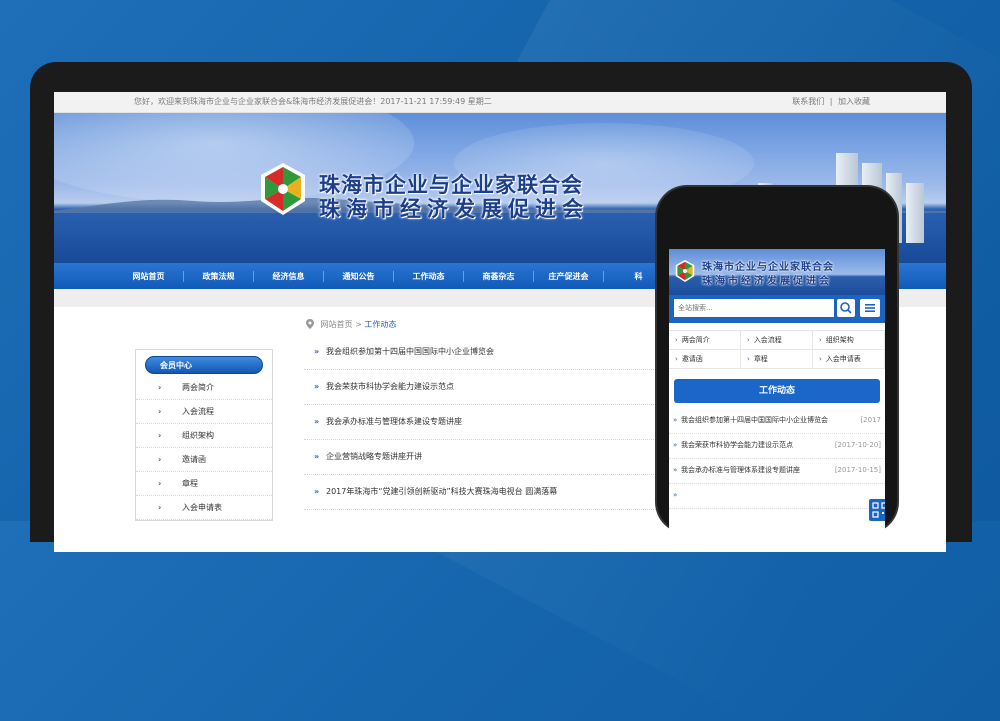 The image size is (1000, 721). Describe the element at coordinates (569, 276) in the screenshot. I see `nav-item: 庄产促进会` at that location.